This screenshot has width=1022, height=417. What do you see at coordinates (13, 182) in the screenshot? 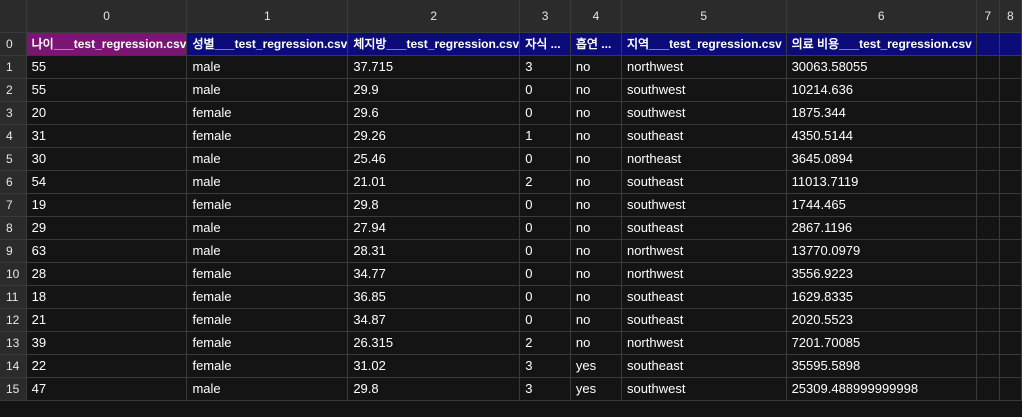
I see `row-header: 6` at bounding box center [13, 182].